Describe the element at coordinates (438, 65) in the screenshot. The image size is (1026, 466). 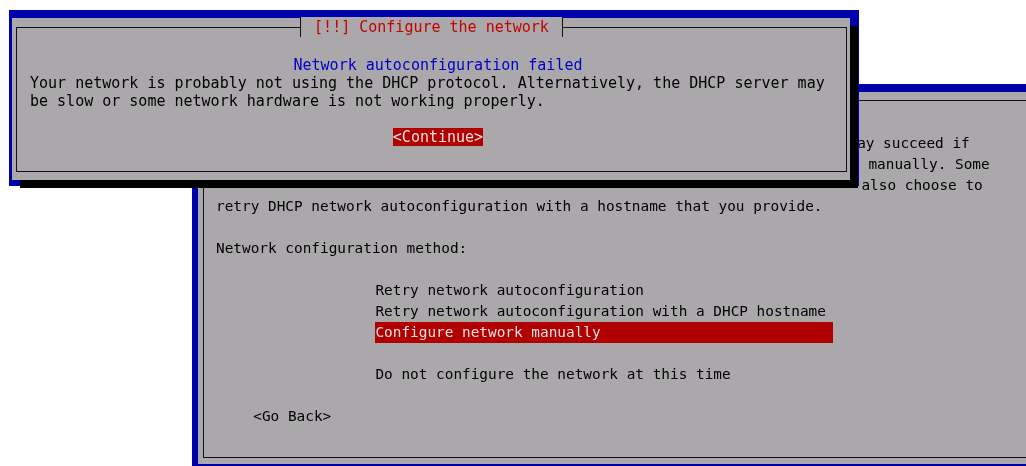
I see `dialog-heading: Network autoconfiguration failed` at that location.